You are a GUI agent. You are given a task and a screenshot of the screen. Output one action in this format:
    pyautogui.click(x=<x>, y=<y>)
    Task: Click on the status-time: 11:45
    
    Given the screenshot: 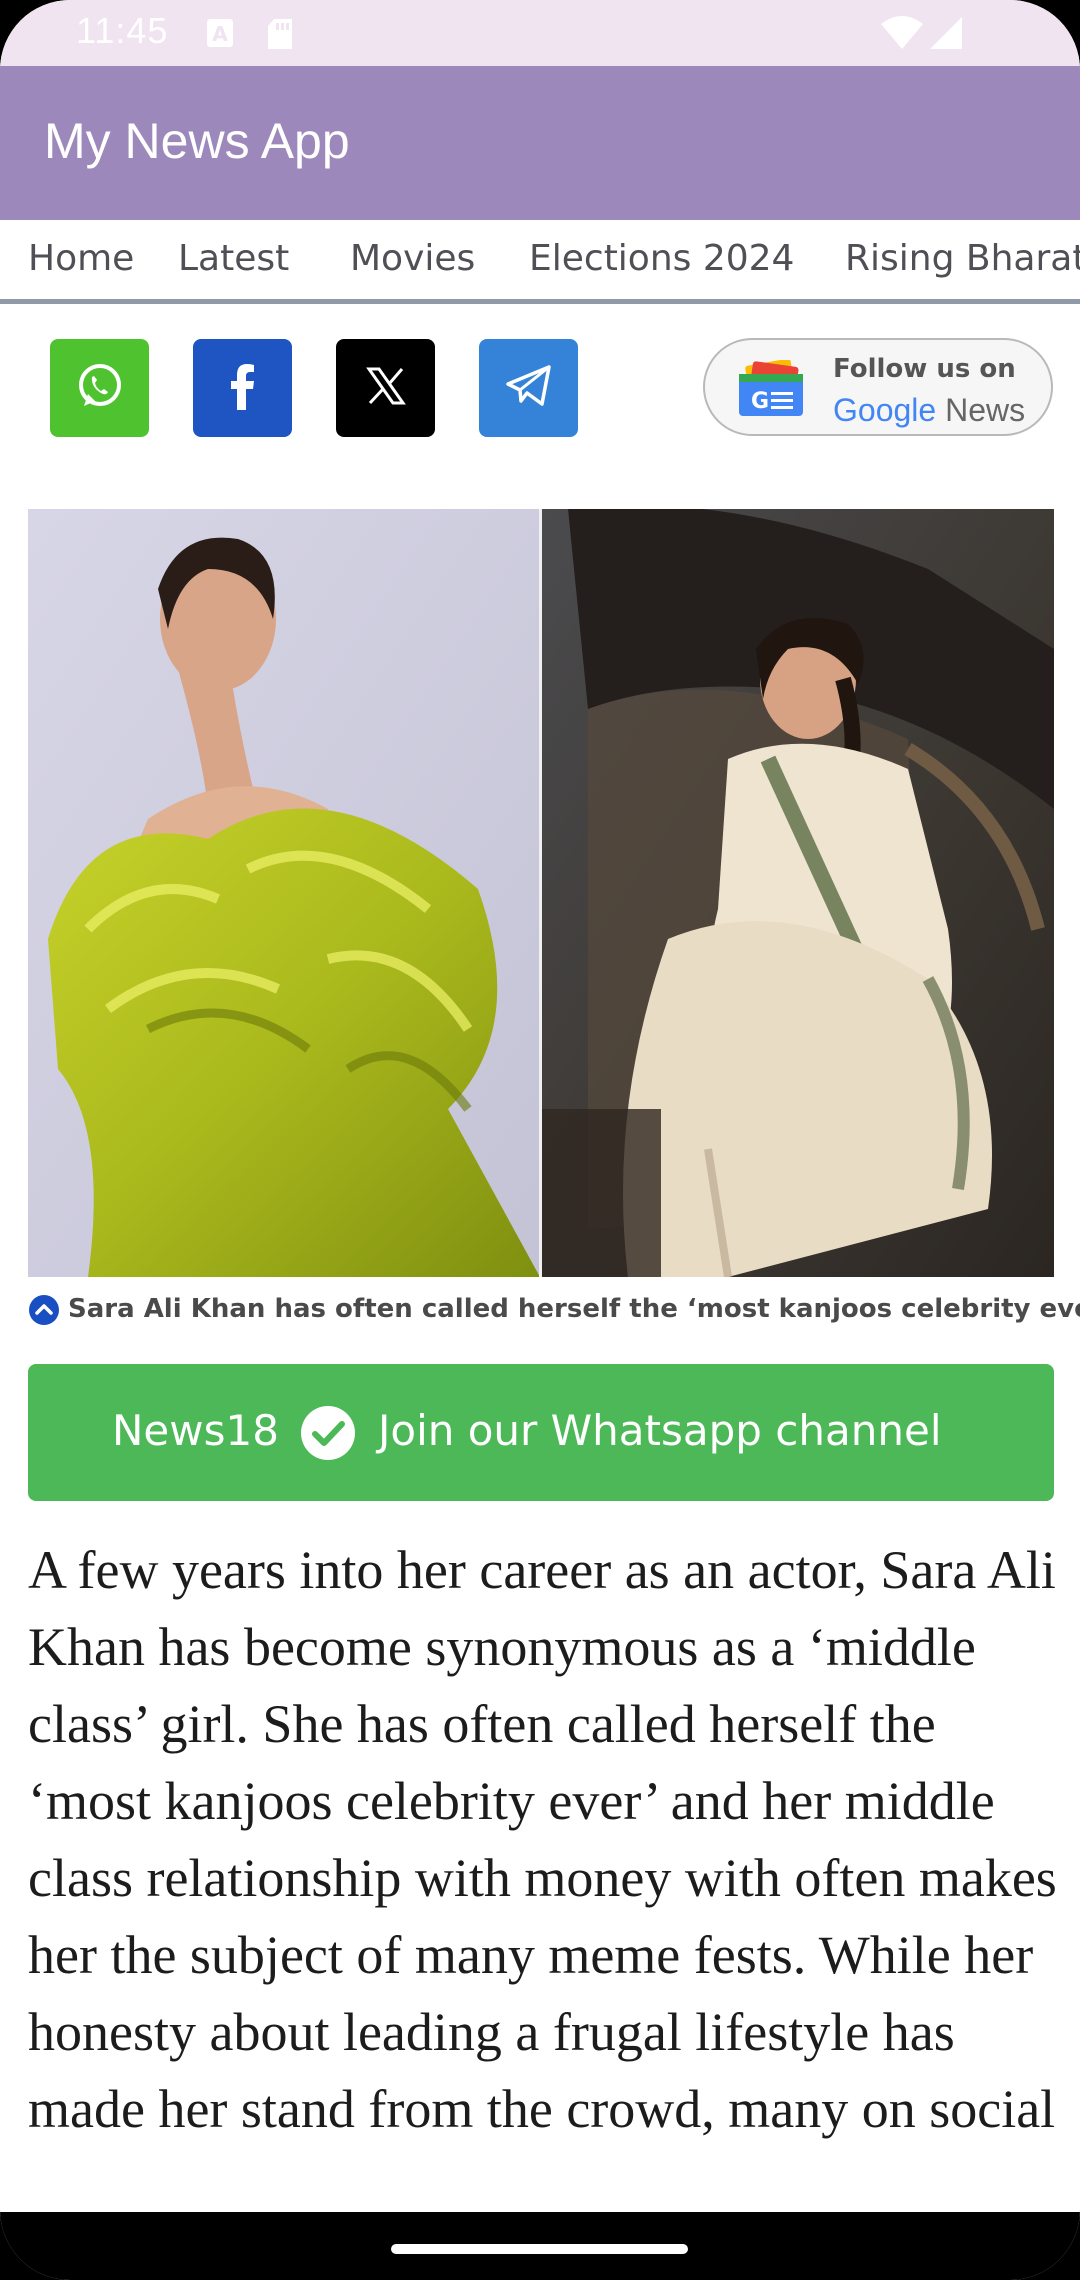 What is the action you would take?
    pyautogui.click(x=122, y=30)
    